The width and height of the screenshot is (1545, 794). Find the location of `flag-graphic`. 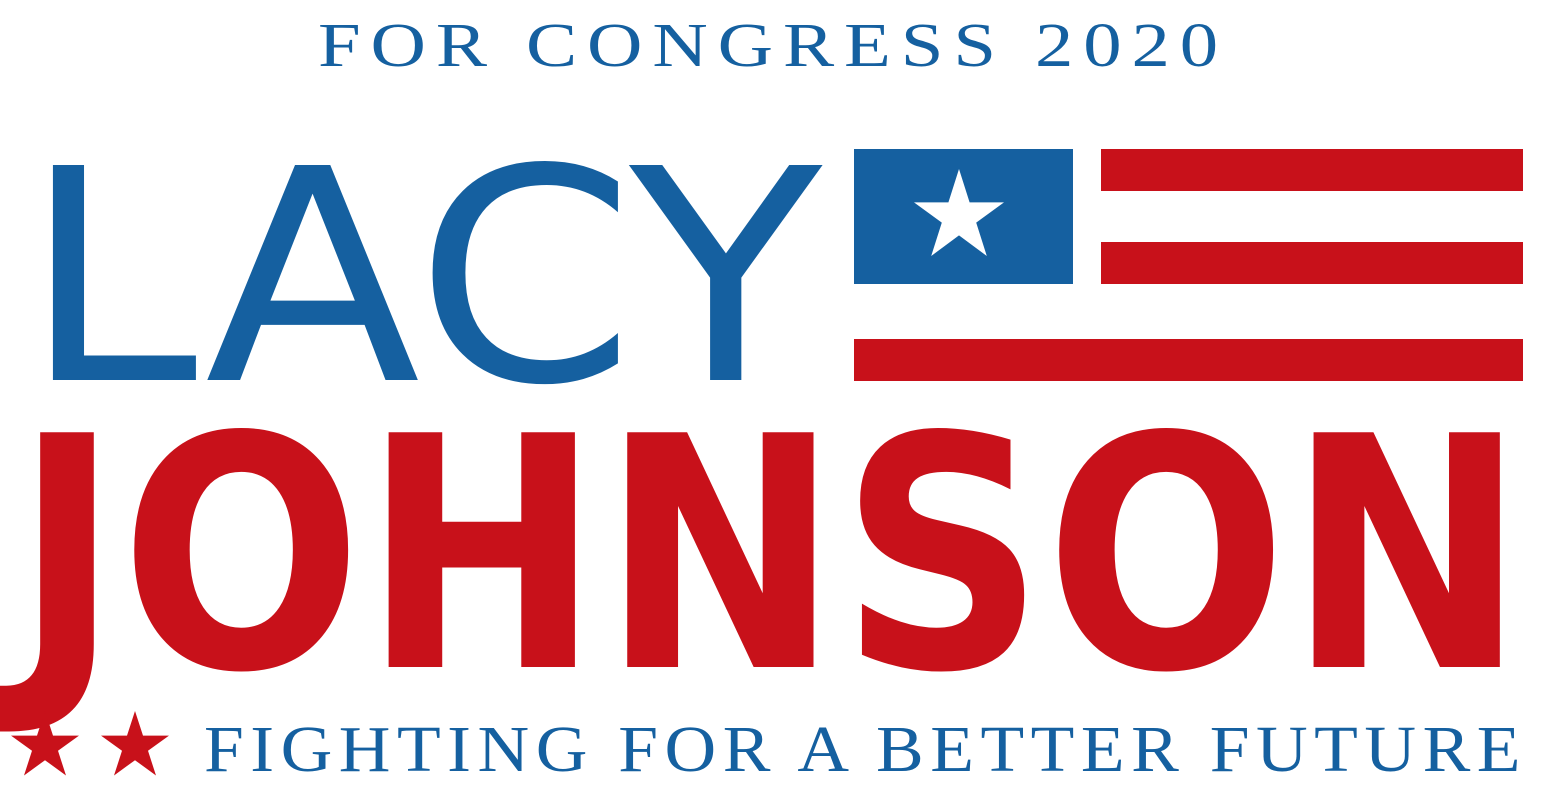

flag-graphic is located at coordinates (1188, 265).